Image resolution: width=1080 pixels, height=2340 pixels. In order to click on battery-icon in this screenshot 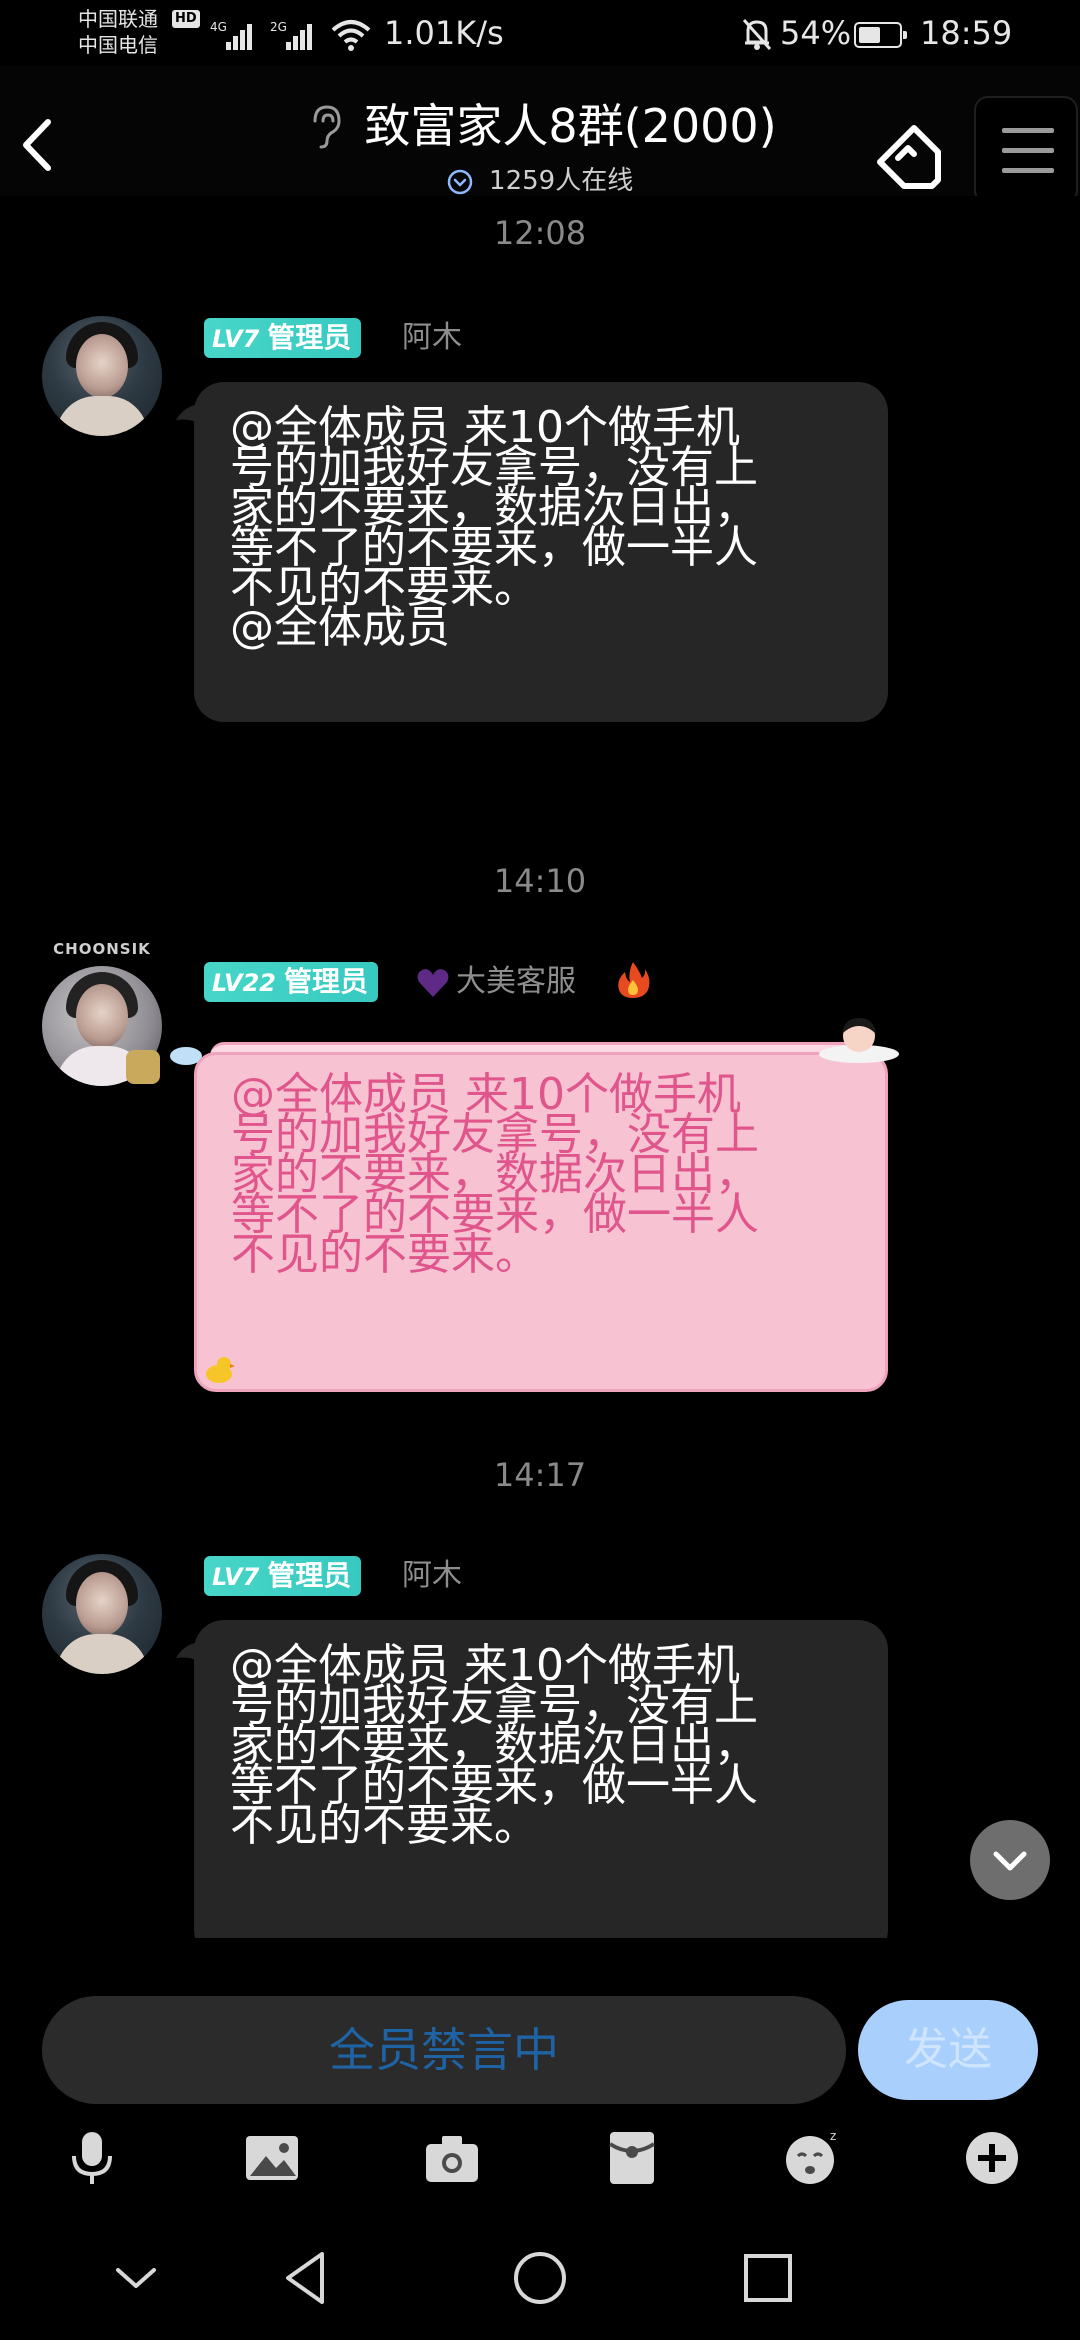, I will do `click(880, 35)`.